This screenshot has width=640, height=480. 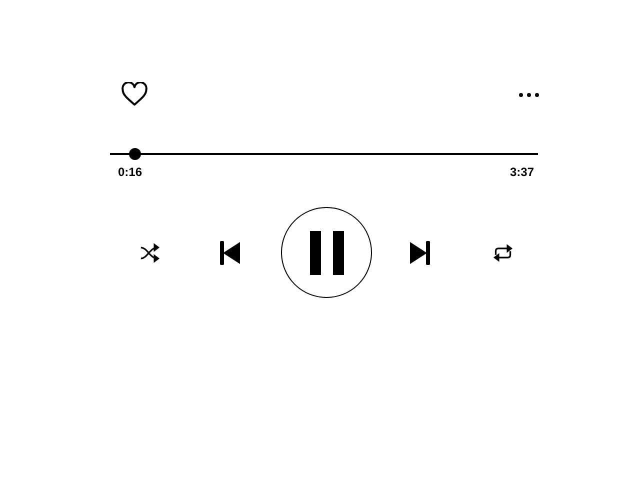 I want to click on shuffle-icon, so click(x=150, y=252).